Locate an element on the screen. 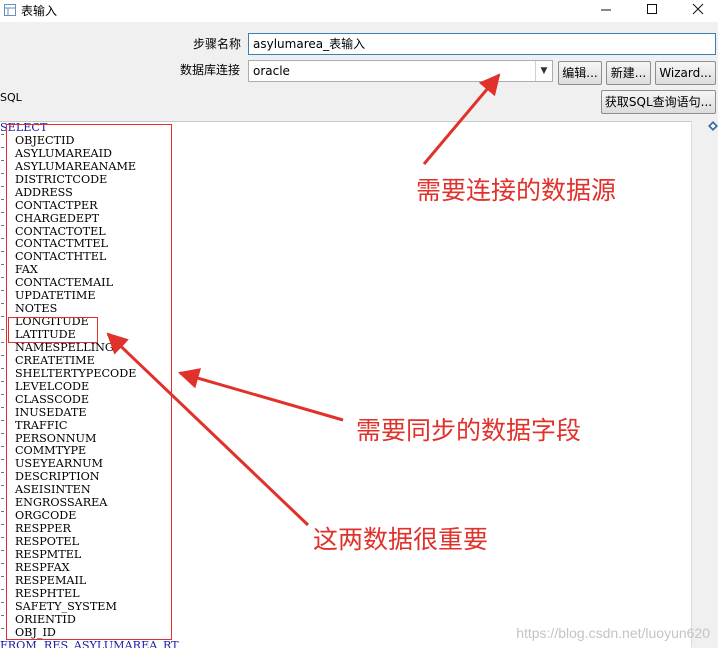  minimize-icon is located at coordinates (606, 9).